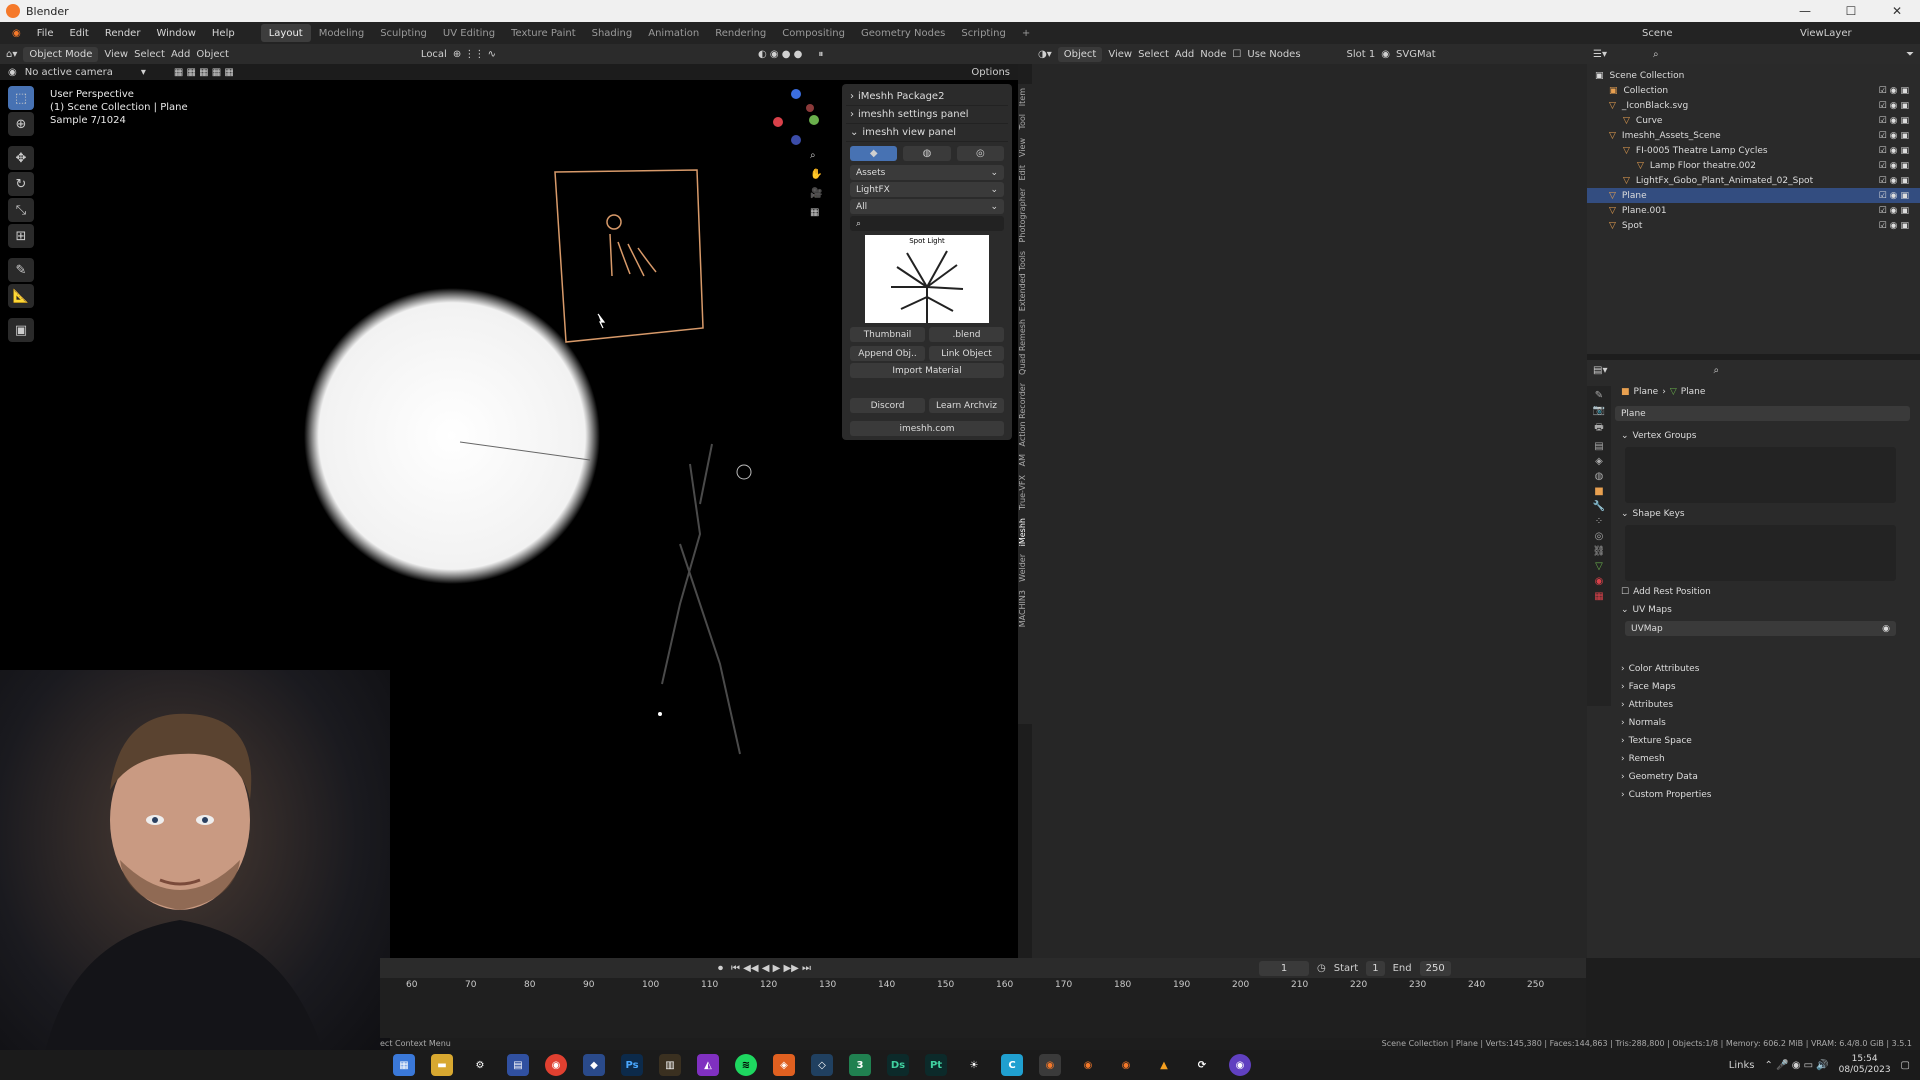 Image resolution: width=1920 pixels, height=1080 pixels. I want to click on physics-tab-icon: ◎, so click(1599, 536).